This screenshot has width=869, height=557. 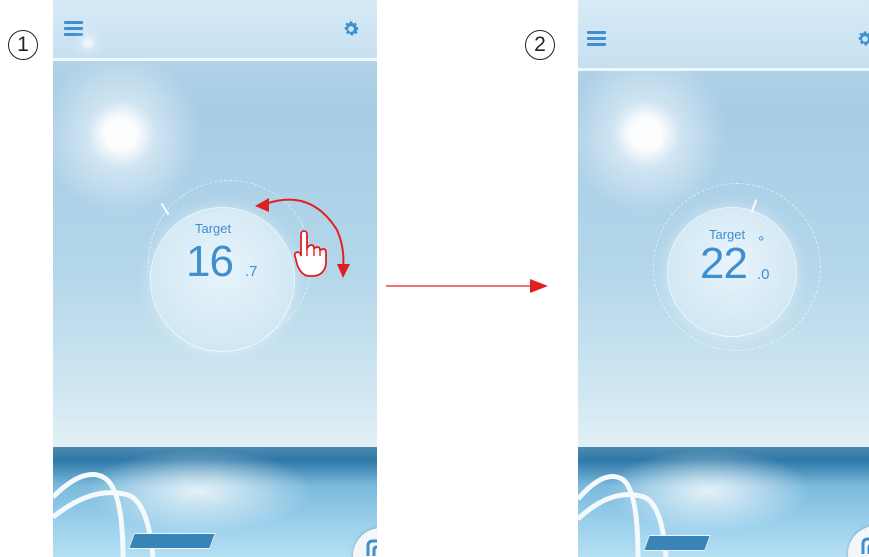 What do you see at coordinates (88, 43) in the screenshot?
I see `sun-flare` at bounding box center [88, 43].